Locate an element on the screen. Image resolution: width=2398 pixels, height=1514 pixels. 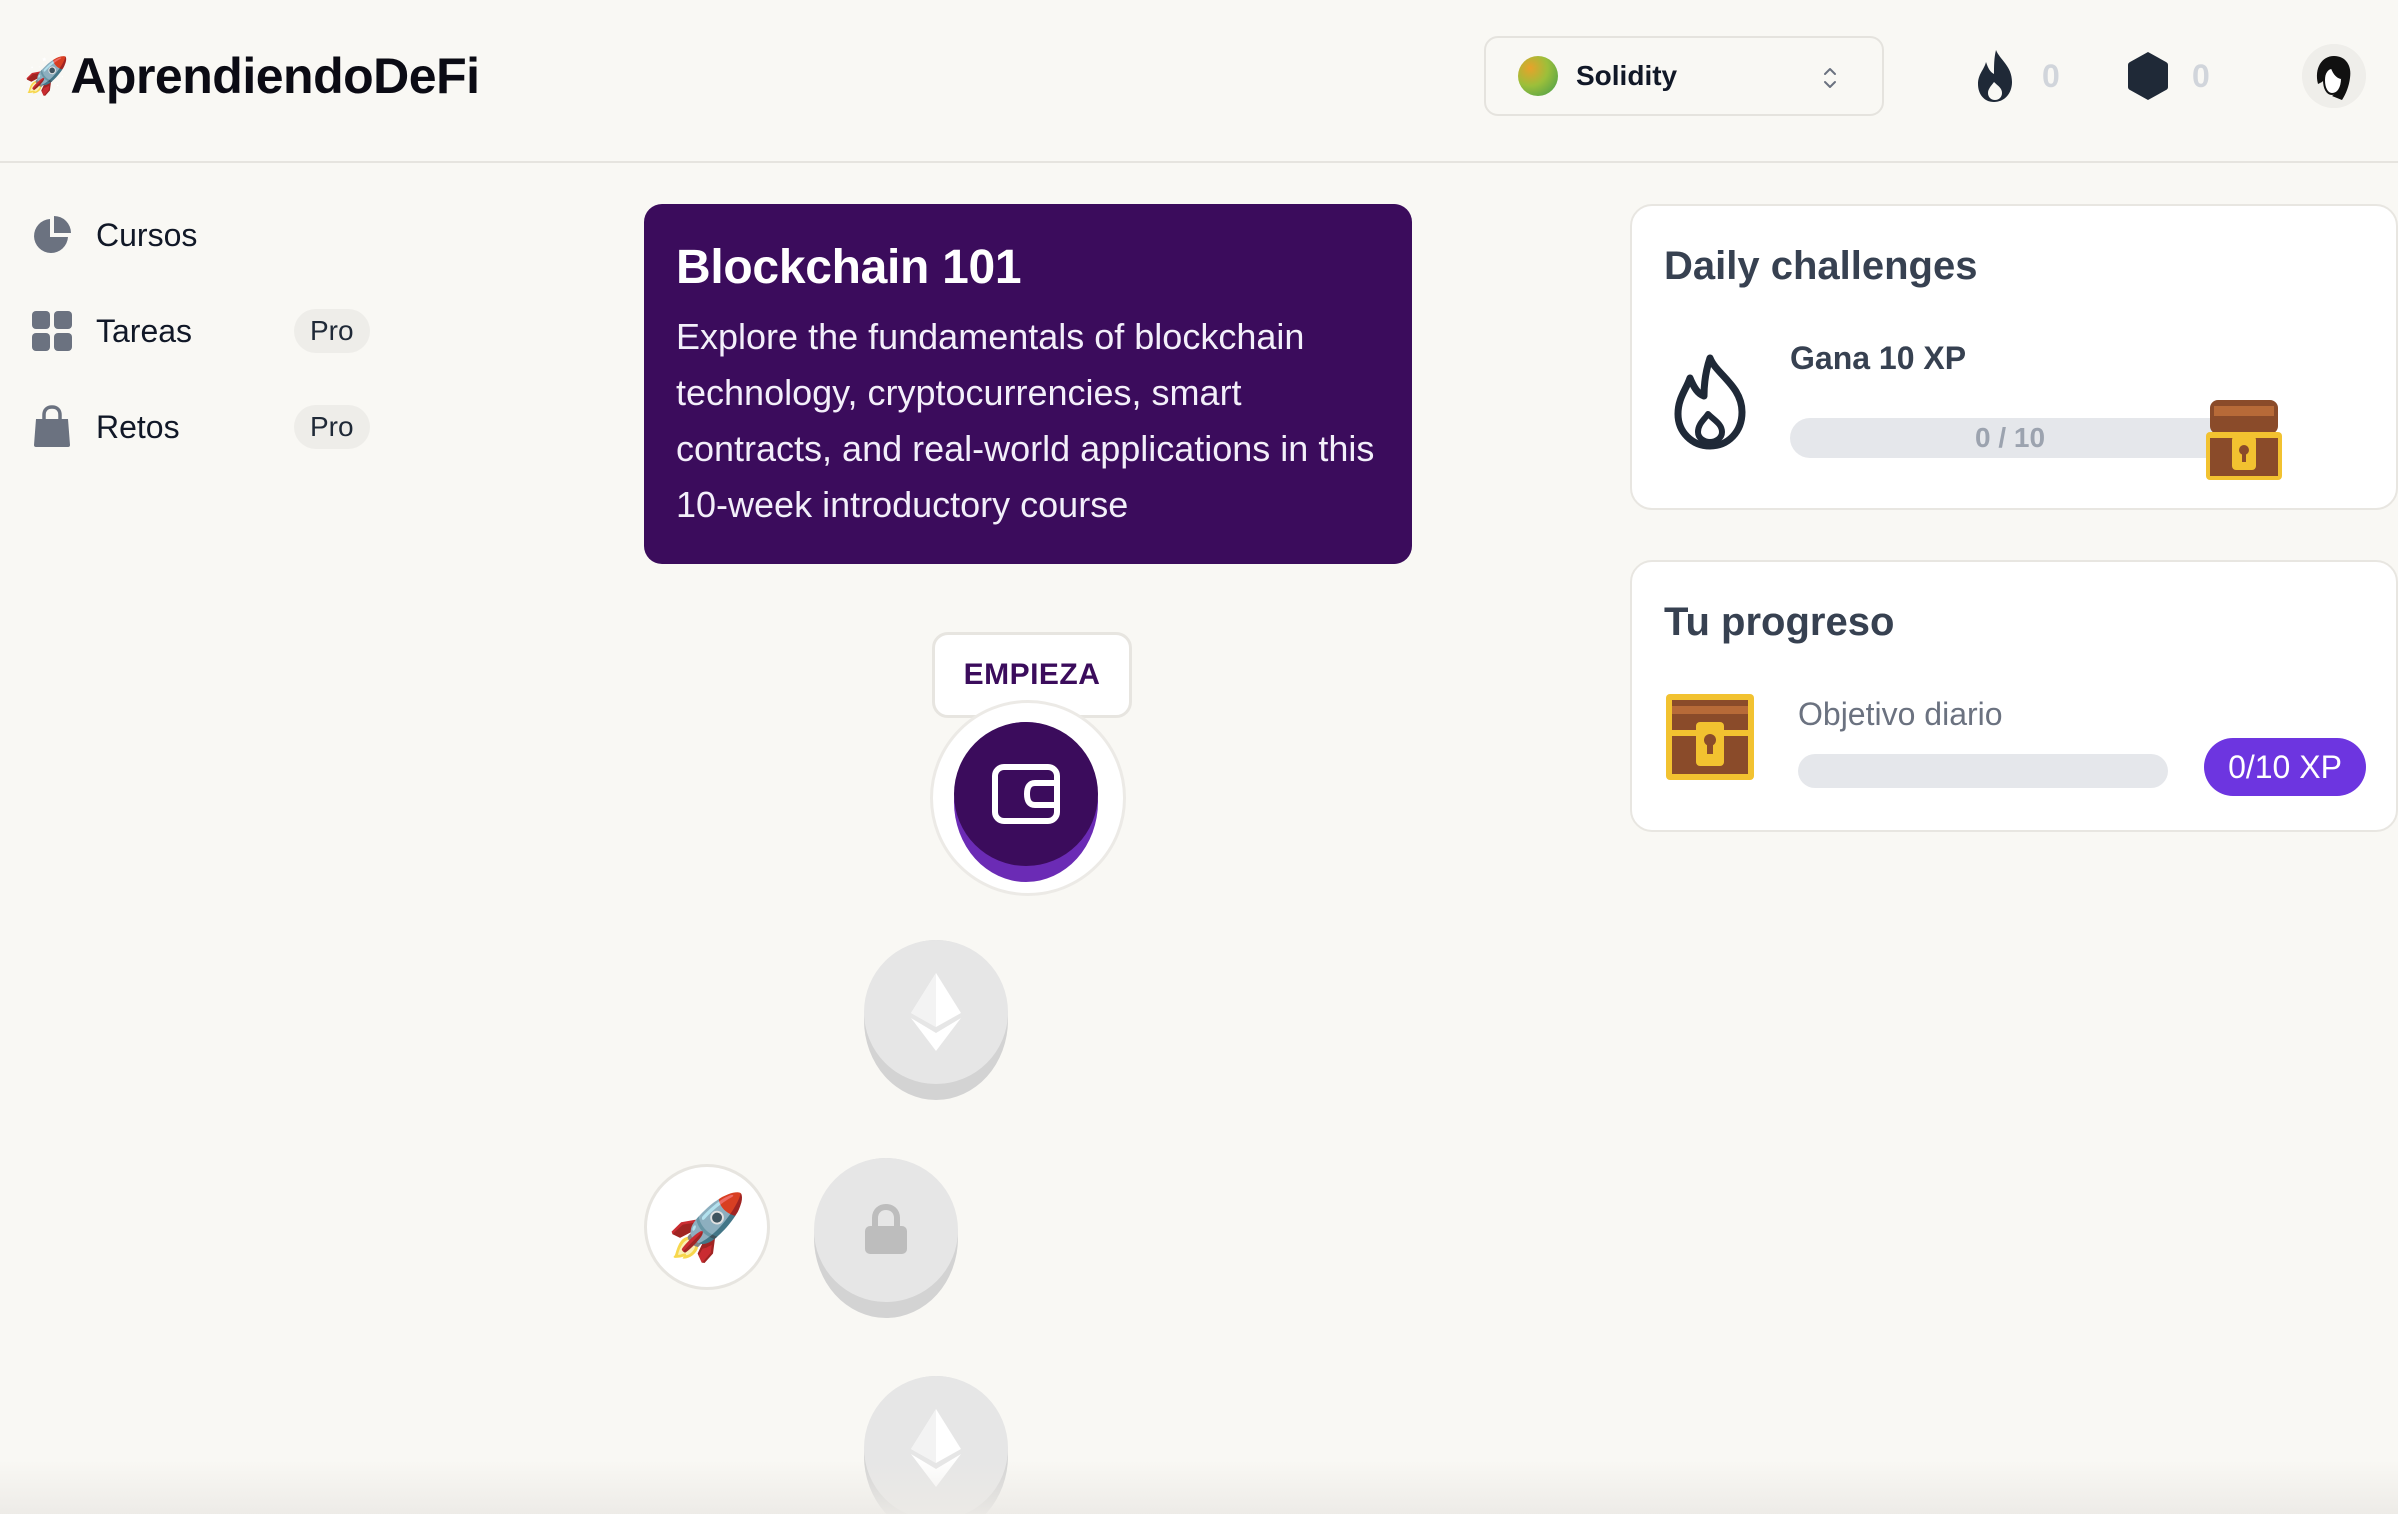
pie-chart-icon is located at coordinates (52, 234).